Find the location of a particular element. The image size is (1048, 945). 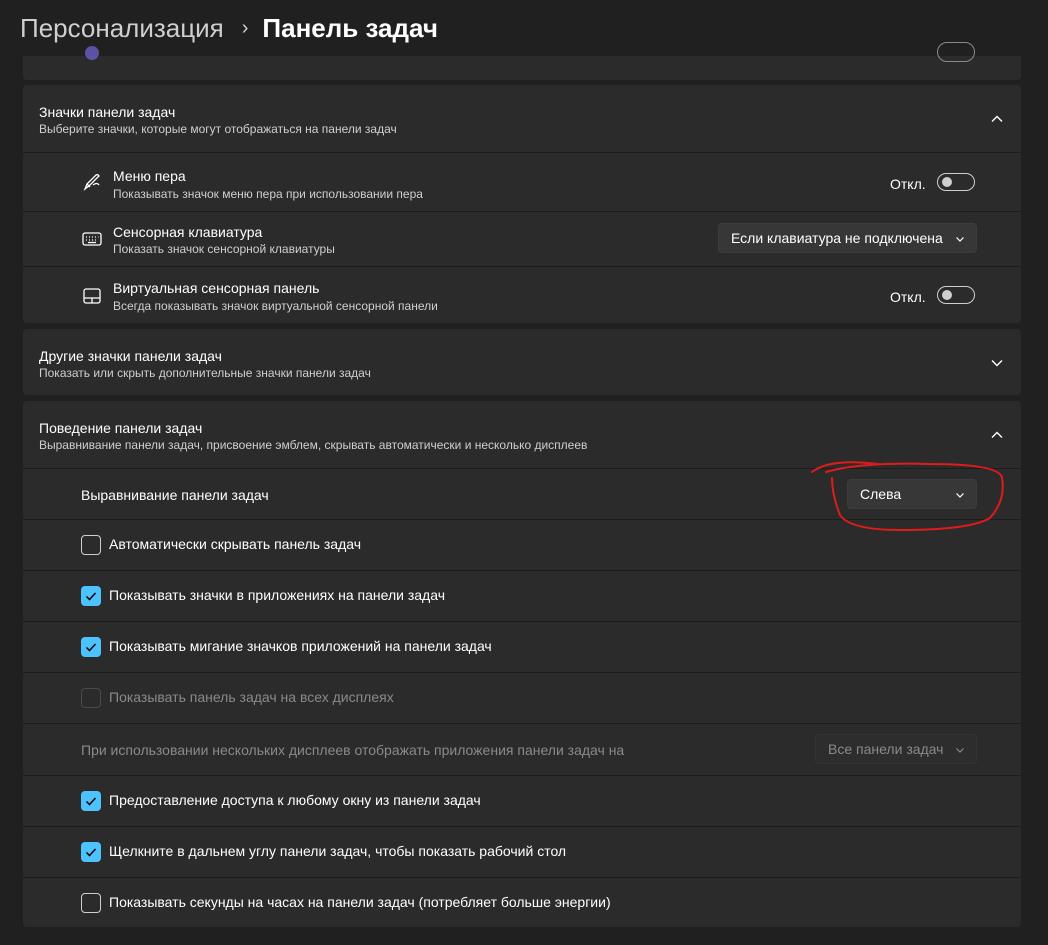

previous-toggle is located at coordinates (956, 52).